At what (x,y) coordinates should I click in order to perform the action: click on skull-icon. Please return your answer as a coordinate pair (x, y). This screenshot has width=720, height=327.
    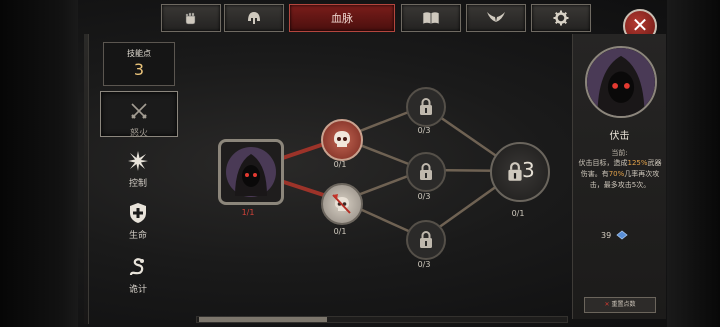
    Looking at the image, I should click on (342, 139).